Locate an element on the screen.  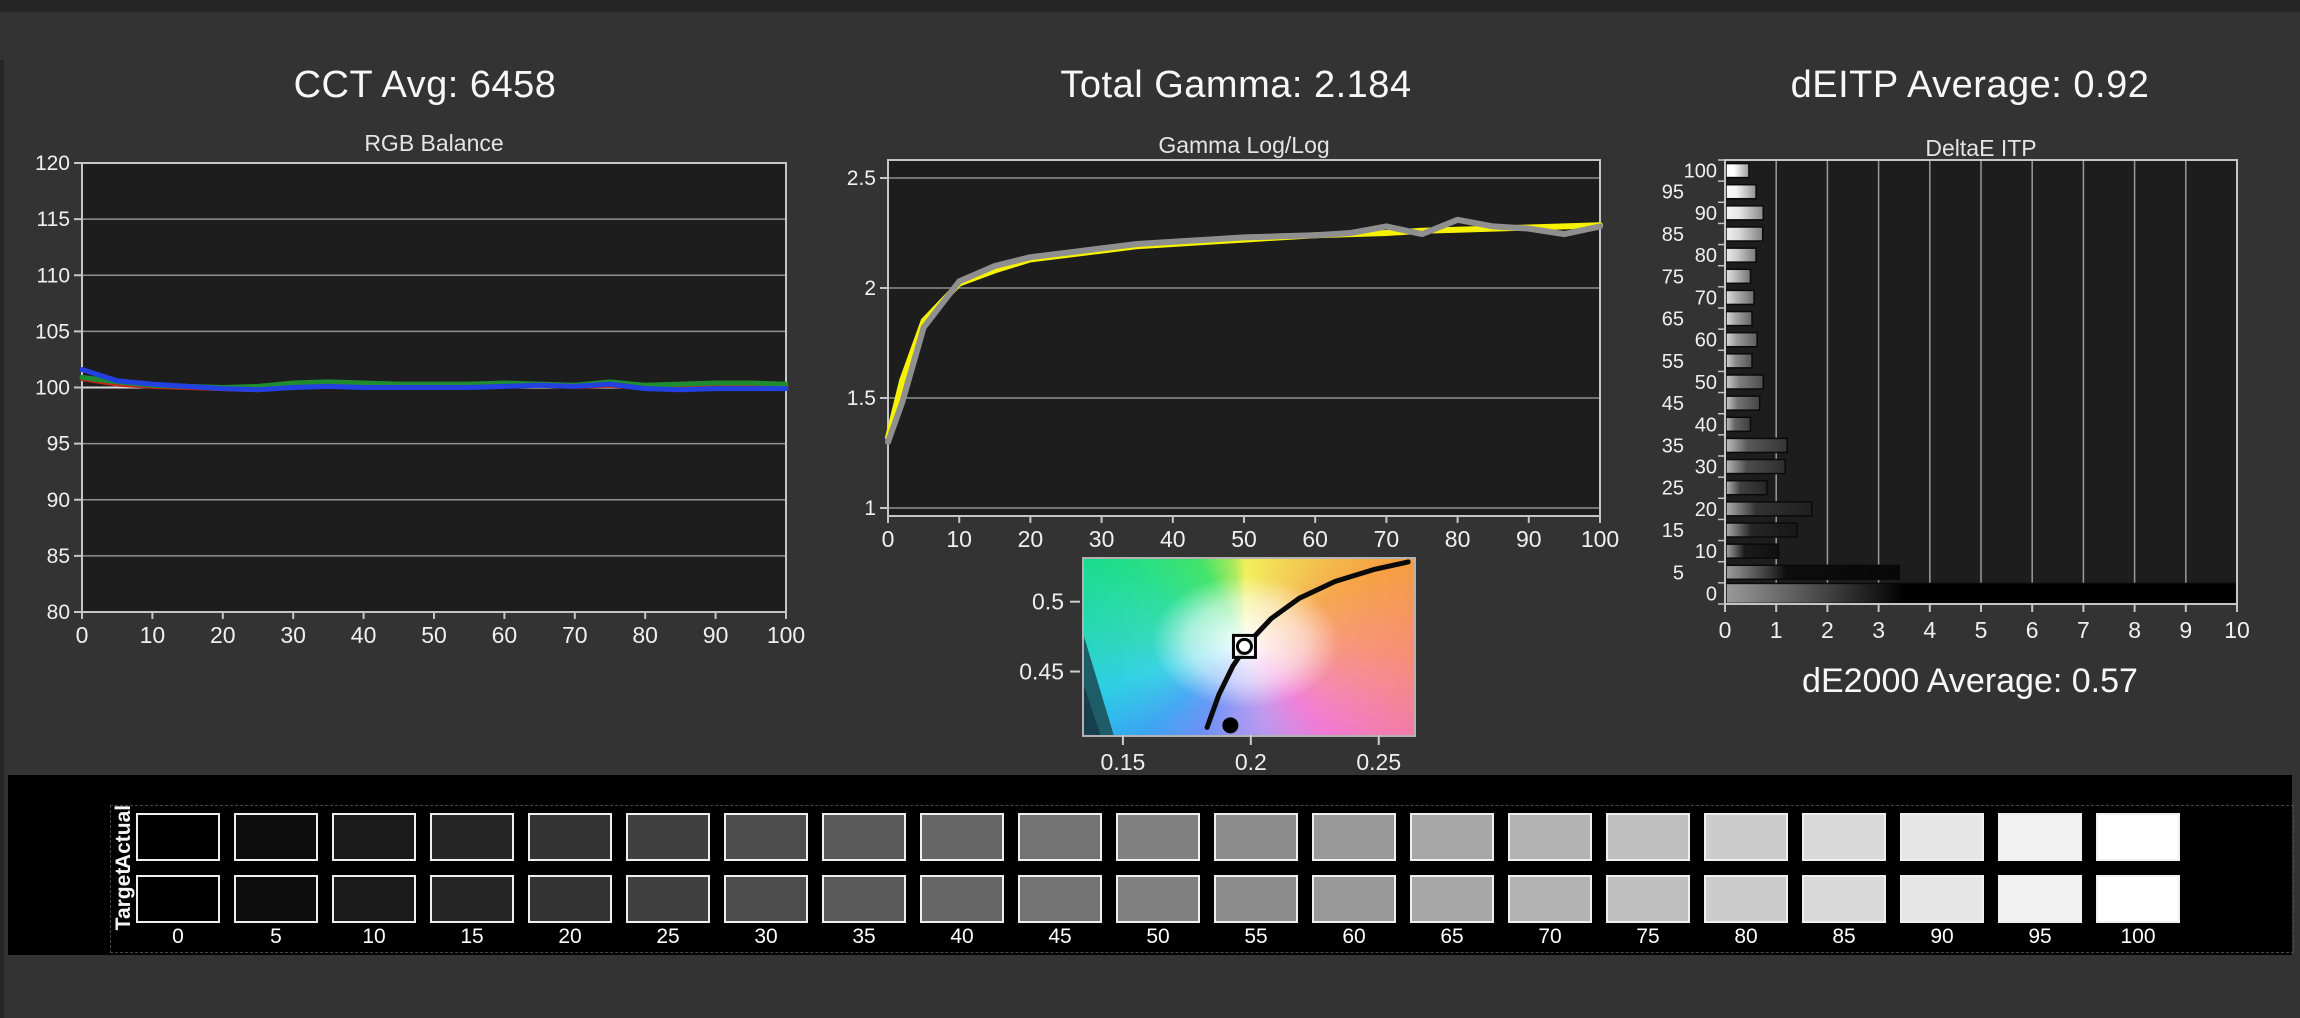
swatch-level-label: 55 is located at coordinates (1256, 936).